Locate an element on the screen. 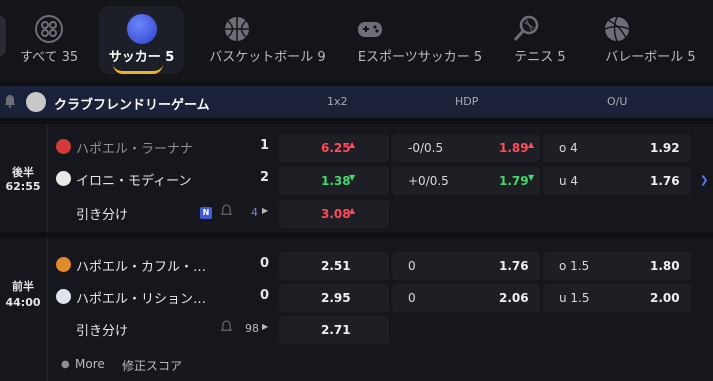  team-score: 1 is located at coordinates (265, 145).